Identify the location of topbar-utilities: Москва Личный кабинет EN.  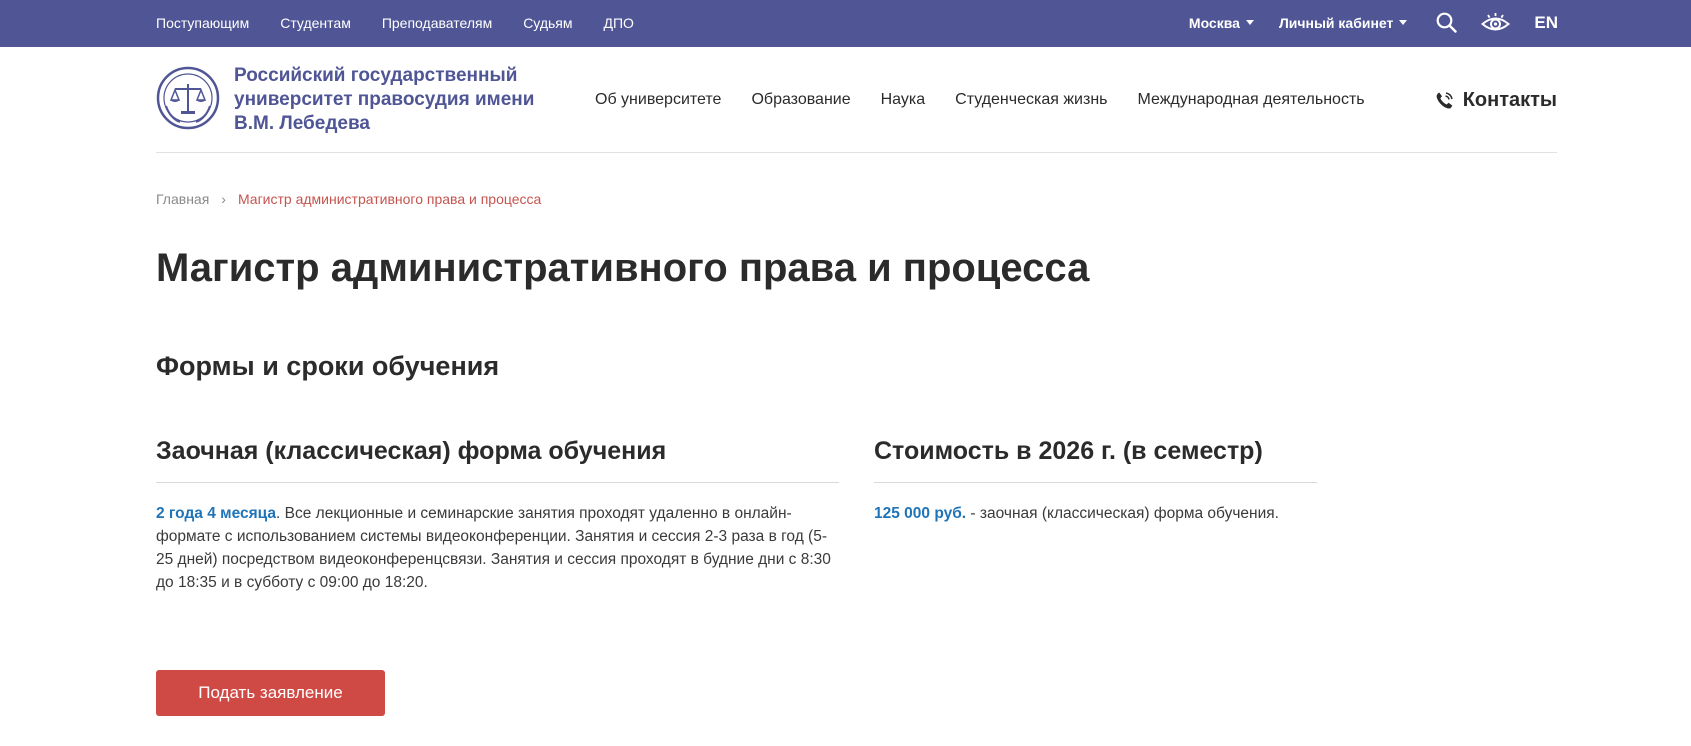
(1373, 22).